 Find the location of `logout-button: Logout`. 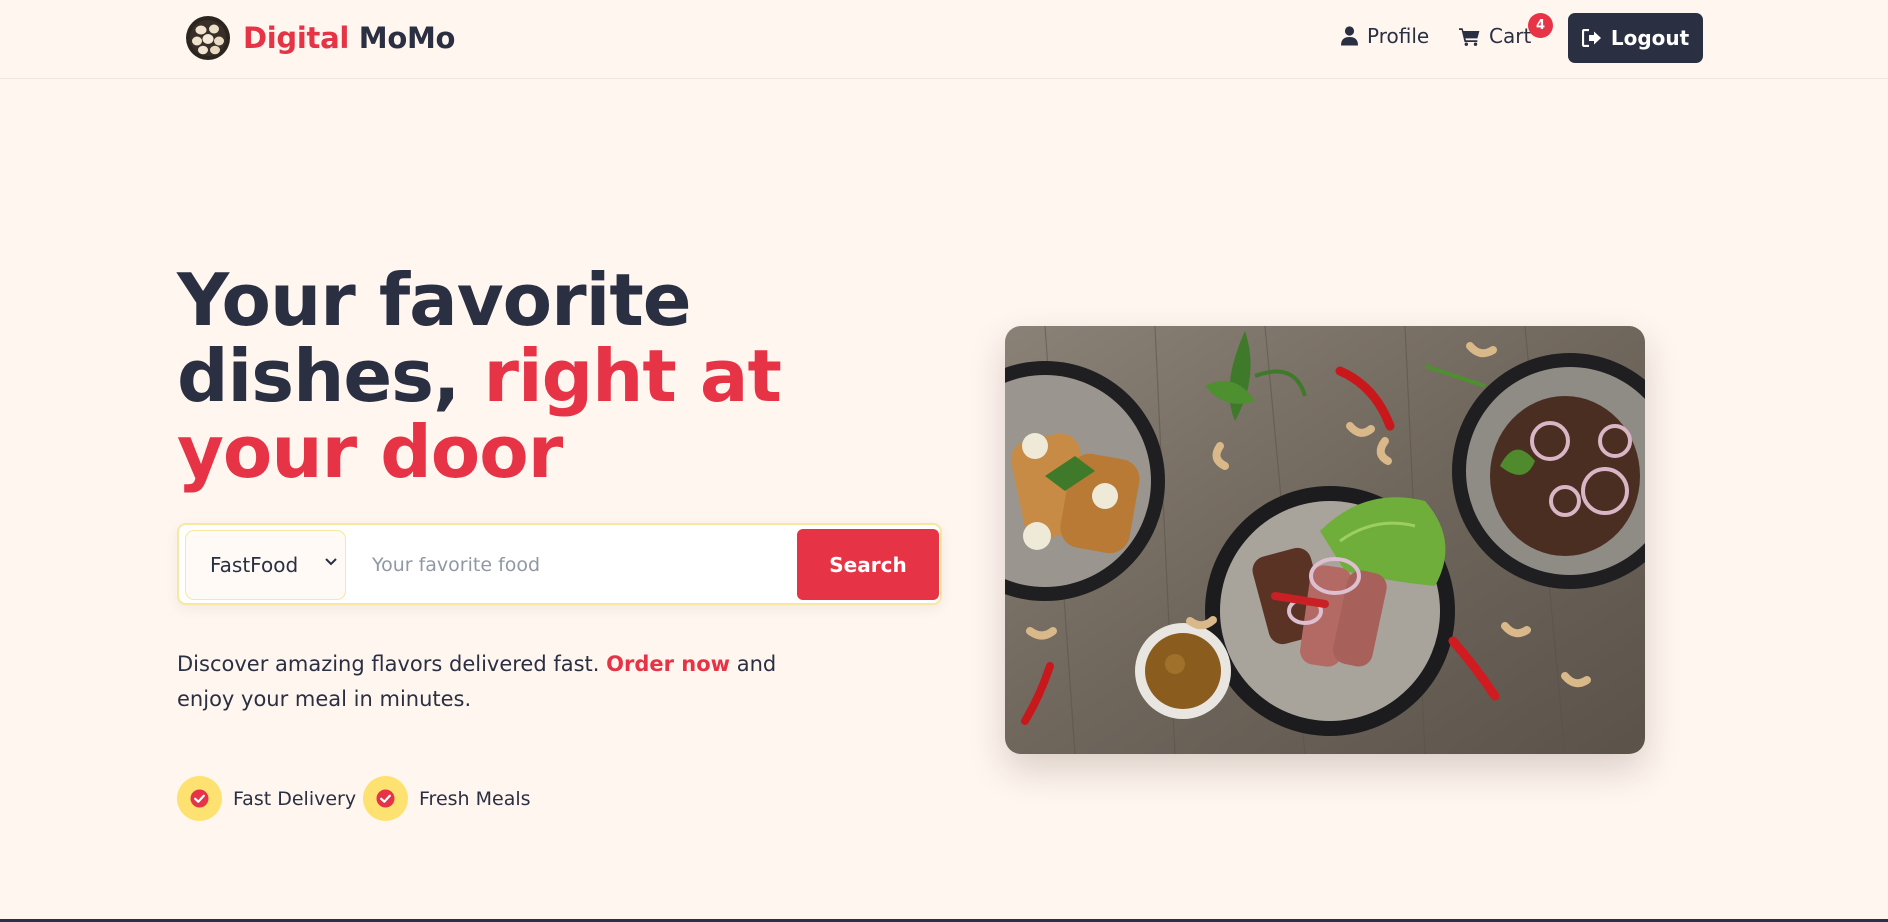

logout-button: Logout is located at coordinates (1635, 38).